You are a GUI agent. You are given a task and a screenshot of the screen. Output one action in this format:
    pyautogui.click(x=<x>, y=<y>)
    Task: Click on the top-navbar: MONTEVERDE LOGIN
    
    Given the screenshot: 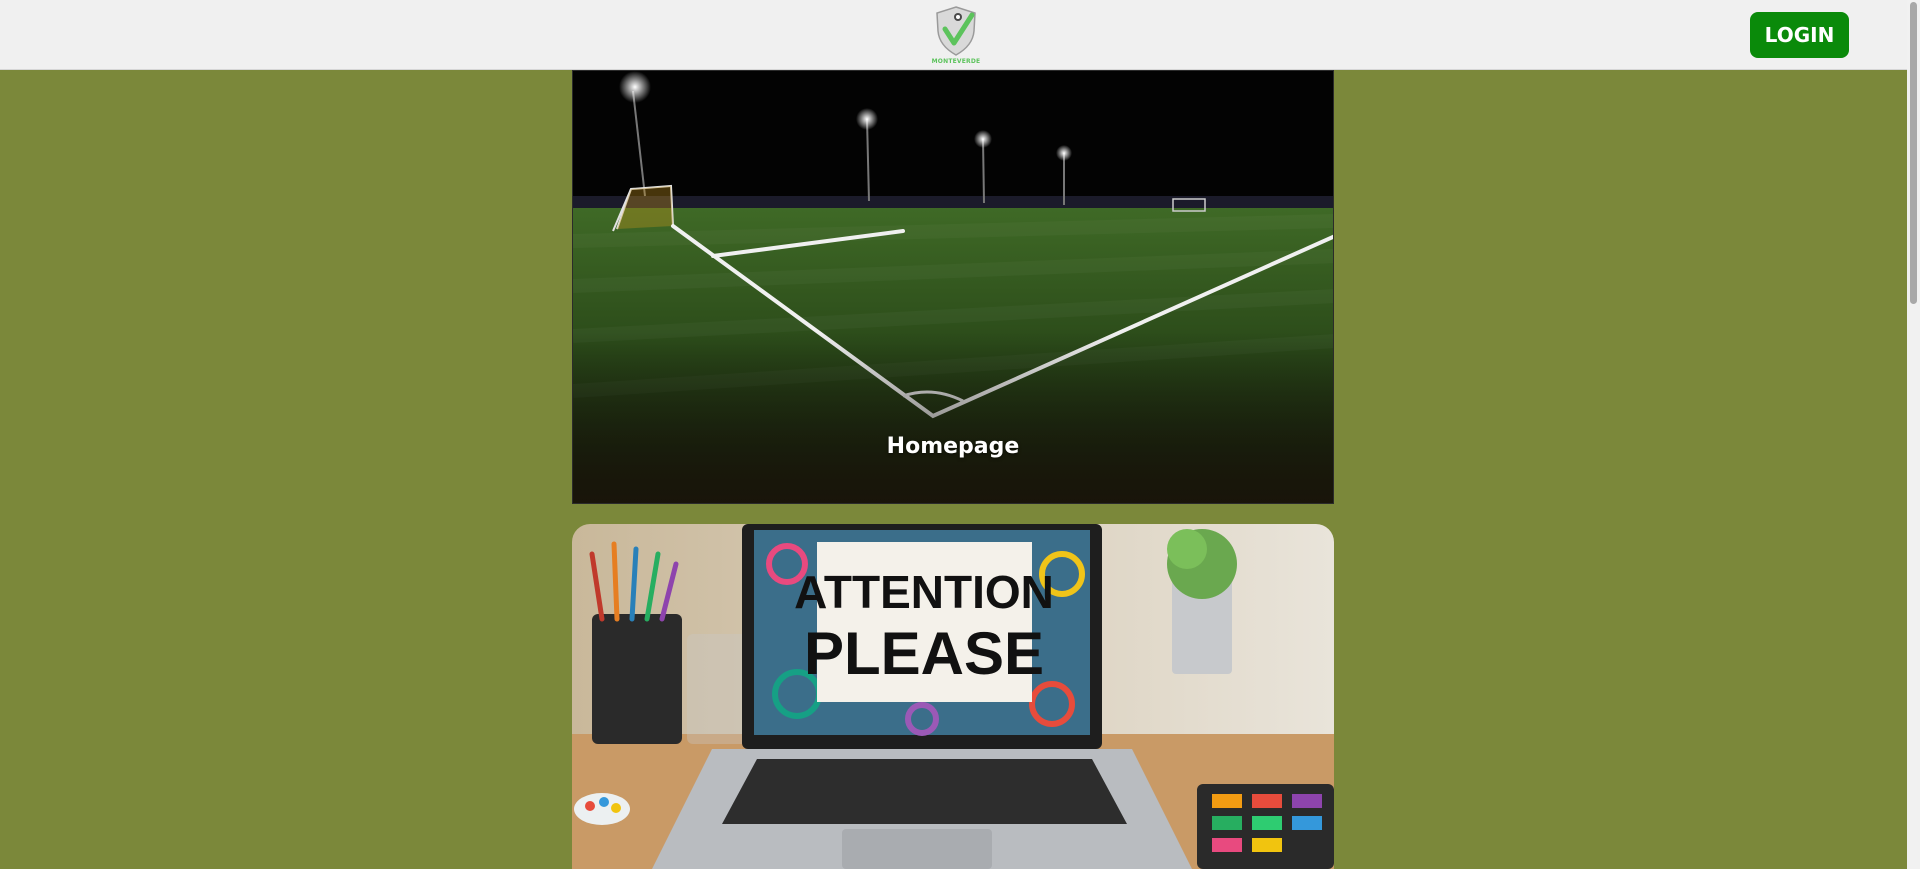 What is the action you would take?
    pyautogui.click(x=953, y=35)
    